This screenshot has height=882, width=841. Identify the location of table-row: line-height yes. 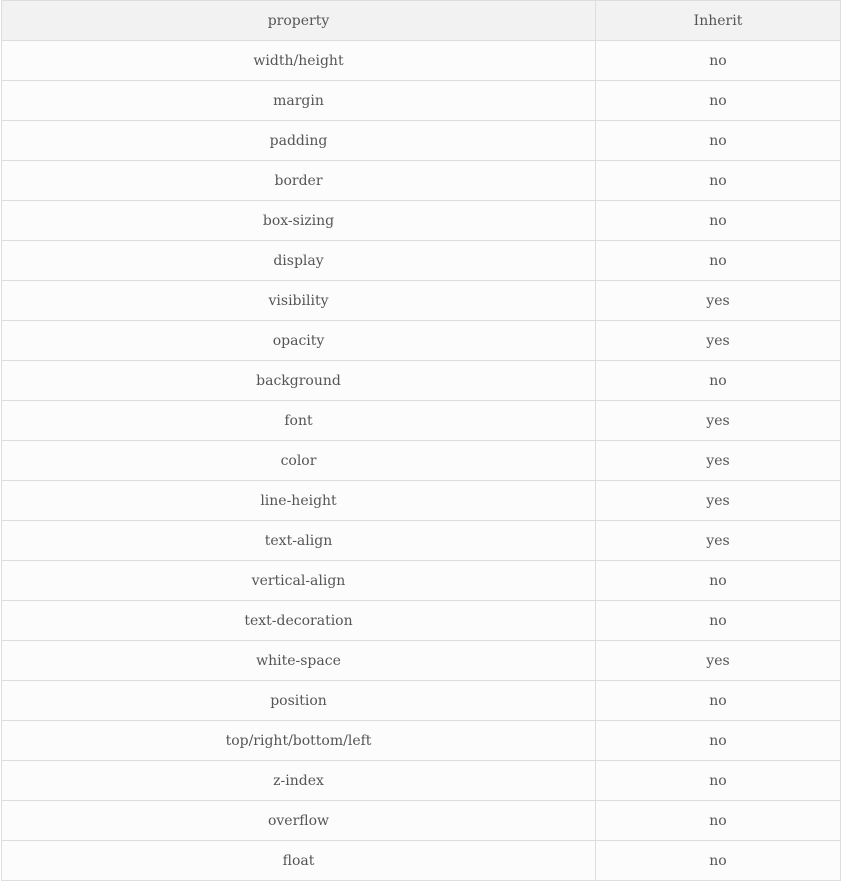
(421, 500).